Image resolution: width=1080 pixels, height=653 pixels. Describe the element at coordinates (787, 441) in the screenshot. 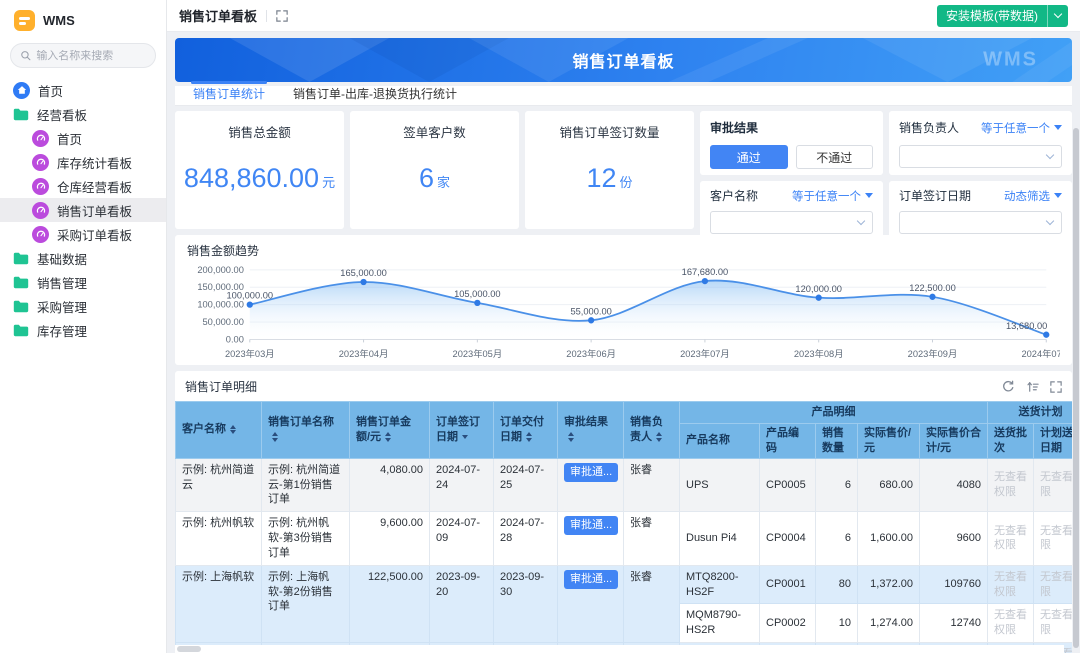

I see `sub-column-header: 产品编码` at that location.